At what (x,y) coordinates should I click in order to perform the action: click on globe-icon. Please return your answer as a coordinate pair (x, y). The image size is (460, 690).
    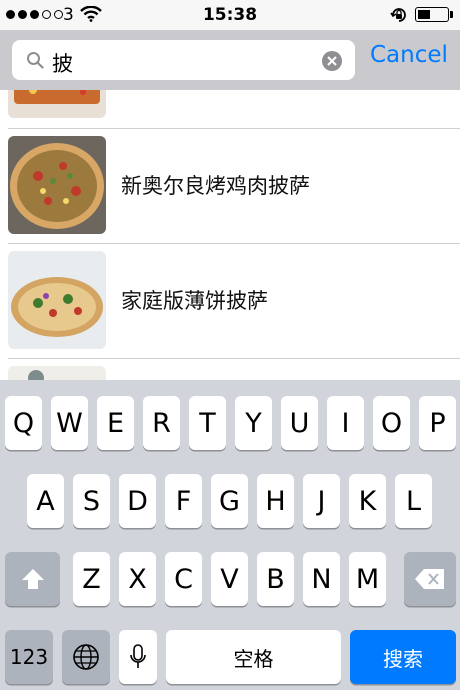
    Looking at the image, I should click on (86, 657).